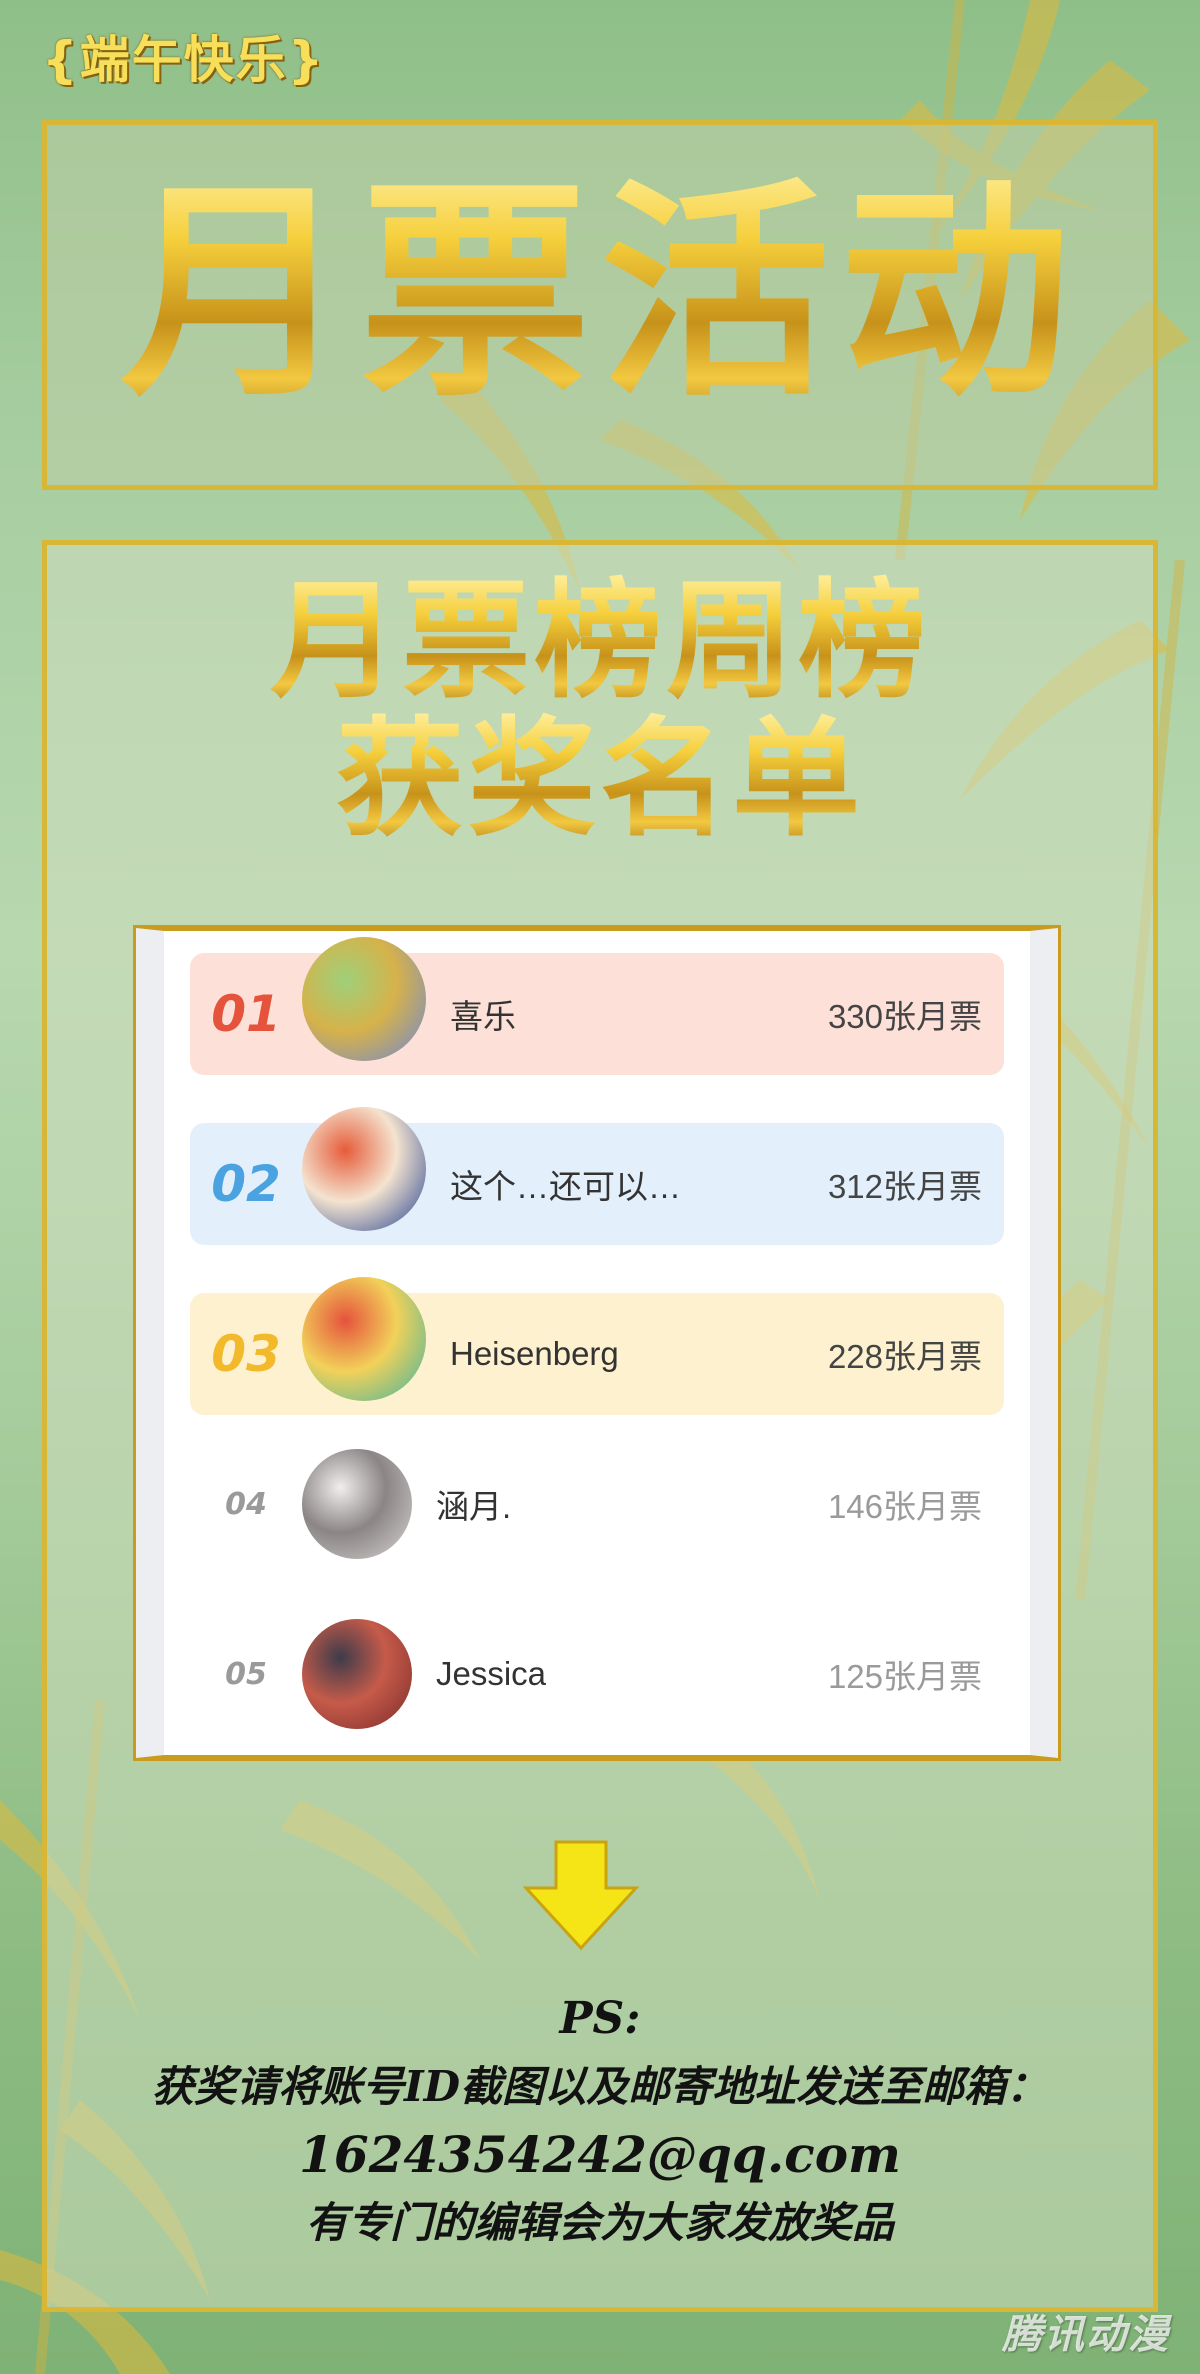 This screenshot has height=2374, width=1200. What do you see at coordinates (483, 1016) in the screenshot?
I see `user-name: 喜乐` at bounding box center [483, 1016].